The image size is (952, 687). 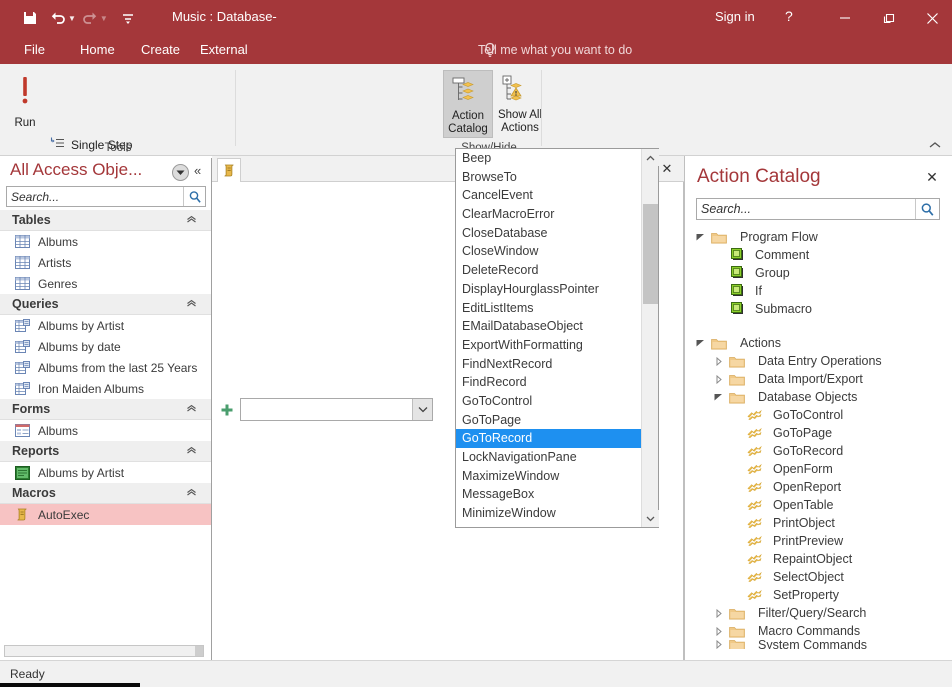 I want to click on nav-group-tables: Tables, so click(x=105, y=220).